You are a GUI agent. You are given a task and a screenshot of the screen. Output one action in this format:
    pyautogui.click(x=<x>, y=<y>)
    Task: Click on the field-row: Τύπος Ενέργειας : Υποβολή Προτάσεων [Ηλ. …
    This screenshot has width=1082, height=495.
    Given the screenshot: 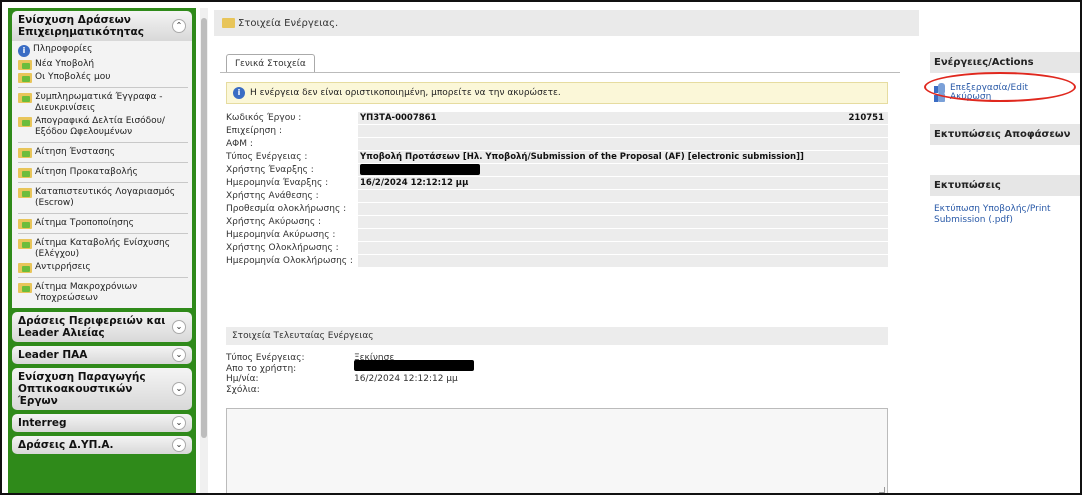 What is the action you would take?
    pyautogui.click(x=557, y=157)
    